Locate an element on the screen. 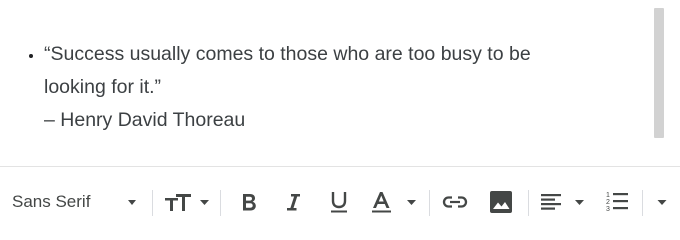 The image size is (680, 240). align-left-icon is located at coordinates (562, 202).